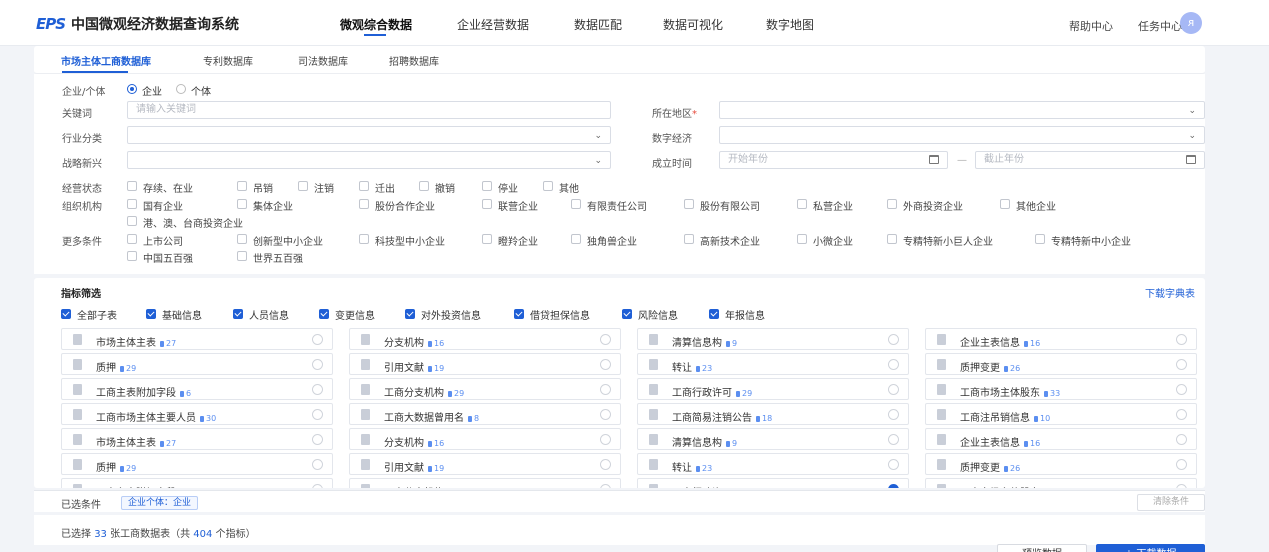 Image resolution: width=1269 pixels, height=552 pixels. Describe the element at coordinates (485, 483) in the screenshot. I see `table-tile: 工商分支机构29` at that location.